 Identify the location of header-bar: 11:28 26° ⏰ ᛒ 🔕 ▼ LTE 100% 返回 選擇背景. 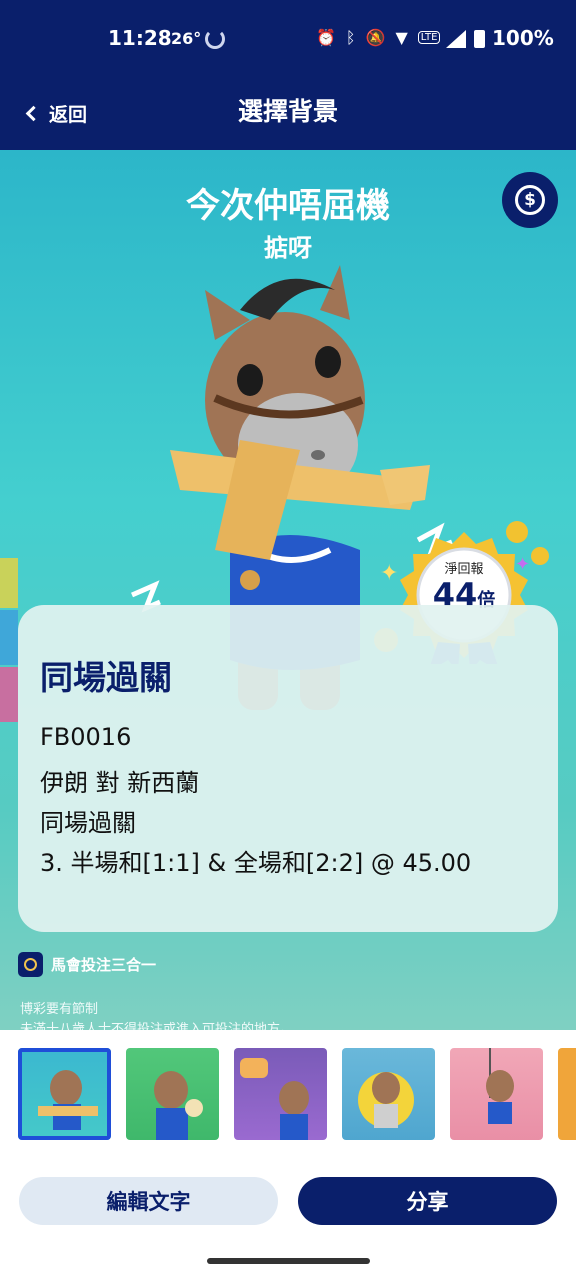
(288, 75).